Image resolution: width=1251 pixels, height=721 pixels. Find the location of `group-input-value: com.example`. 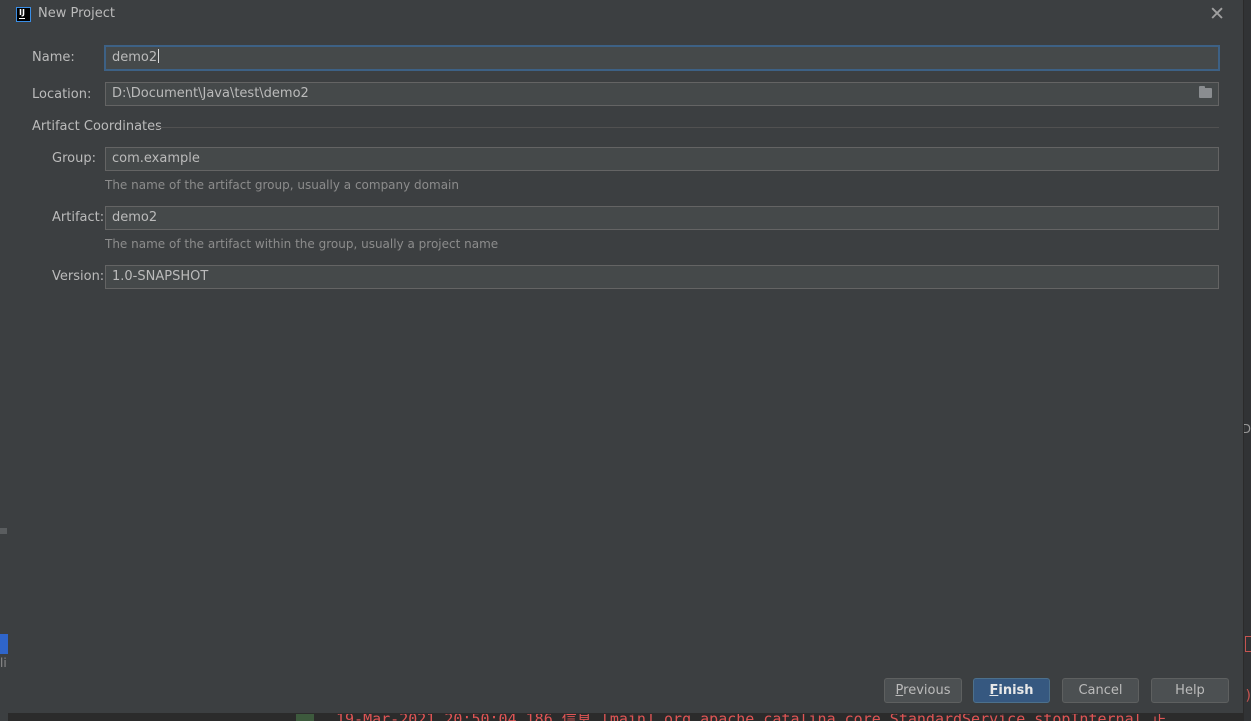

group-input-value: com.example is located at coordinates (156, 158).